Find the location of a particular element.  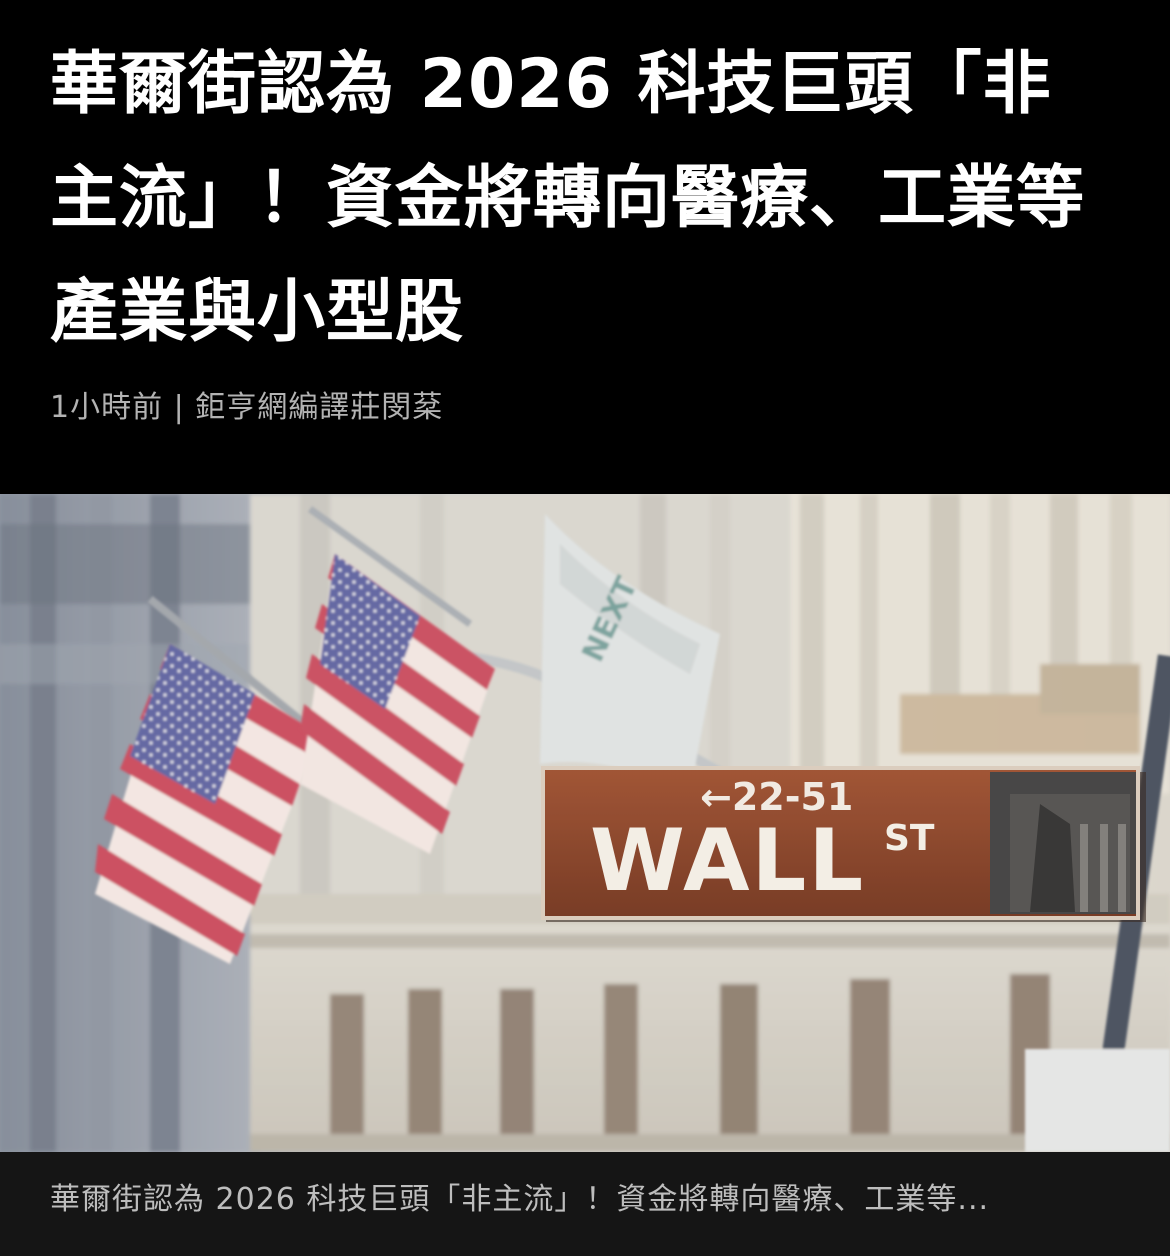

article-meta: 1小時前 | 鉅亨網編譯莊閔棻 is located at coordinates (247, 407).